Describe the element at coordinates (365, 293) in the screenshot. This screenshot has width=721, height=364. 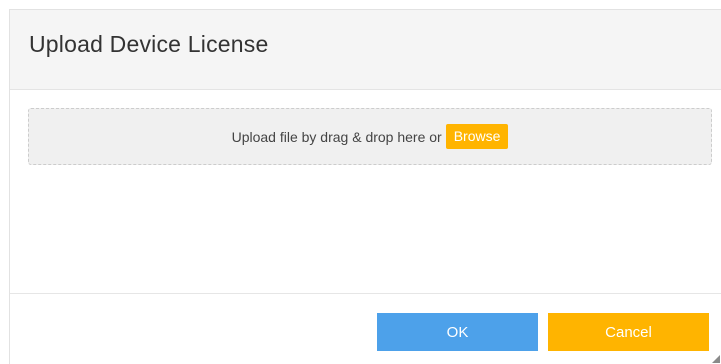
I see `footer-divider` at that location.